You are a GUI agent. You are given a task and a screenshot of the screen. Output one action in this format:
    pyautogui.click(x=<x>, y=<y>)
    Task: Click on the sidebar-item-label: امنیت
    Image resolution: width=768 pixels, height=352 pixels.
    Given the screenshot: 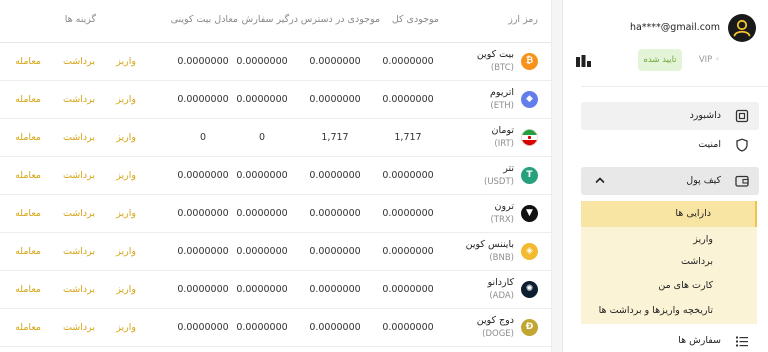 What is the action you would take?
    pyautogui.click(x=709, y=144)
    